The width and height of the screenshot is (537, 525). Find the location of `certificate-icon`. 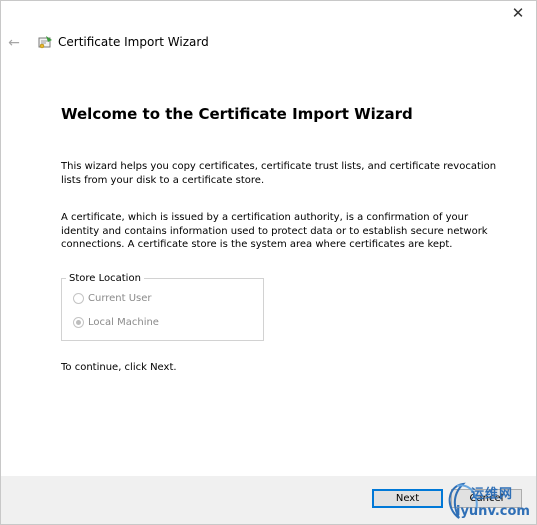

certificate-icon is located at coordinates (45, 42).